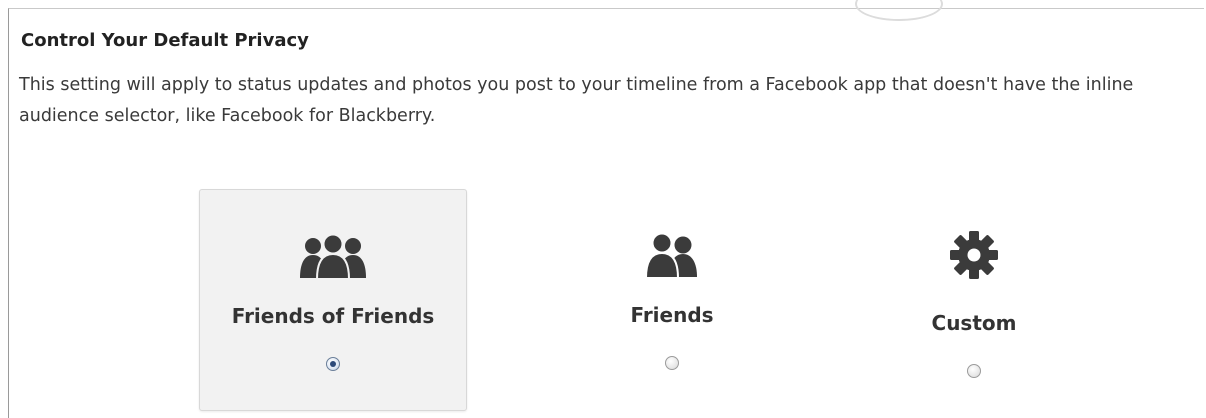  Describe the element at coordinates (899, 10) in the screenshot. I see `partial-circle-decoration` at that location.